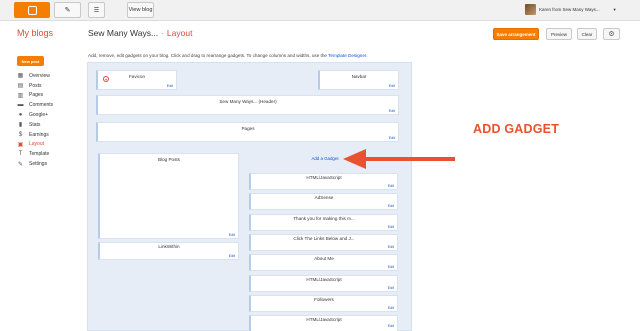 This screenshot has width=640, height=331. What do you see at coordinates (399, 159) in the screenshot?
I see `annotation-arrow` at bounding box center [399, 159].